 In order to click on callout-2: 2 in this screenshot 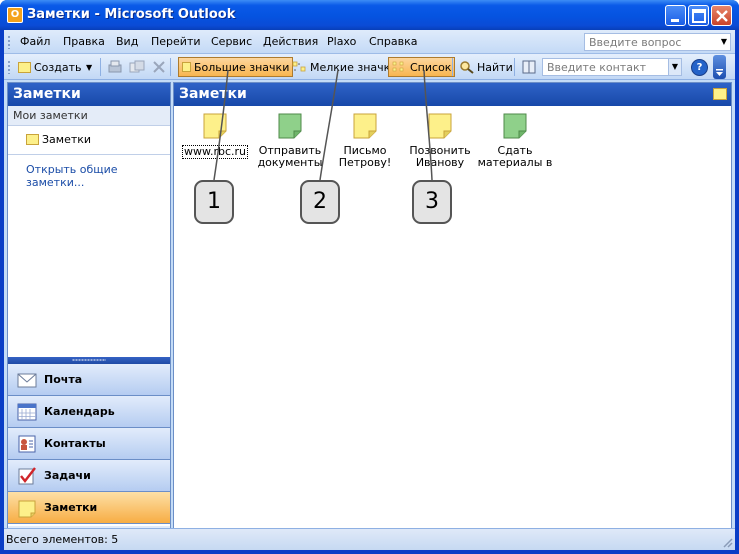, I will do `click(320, 202)`.